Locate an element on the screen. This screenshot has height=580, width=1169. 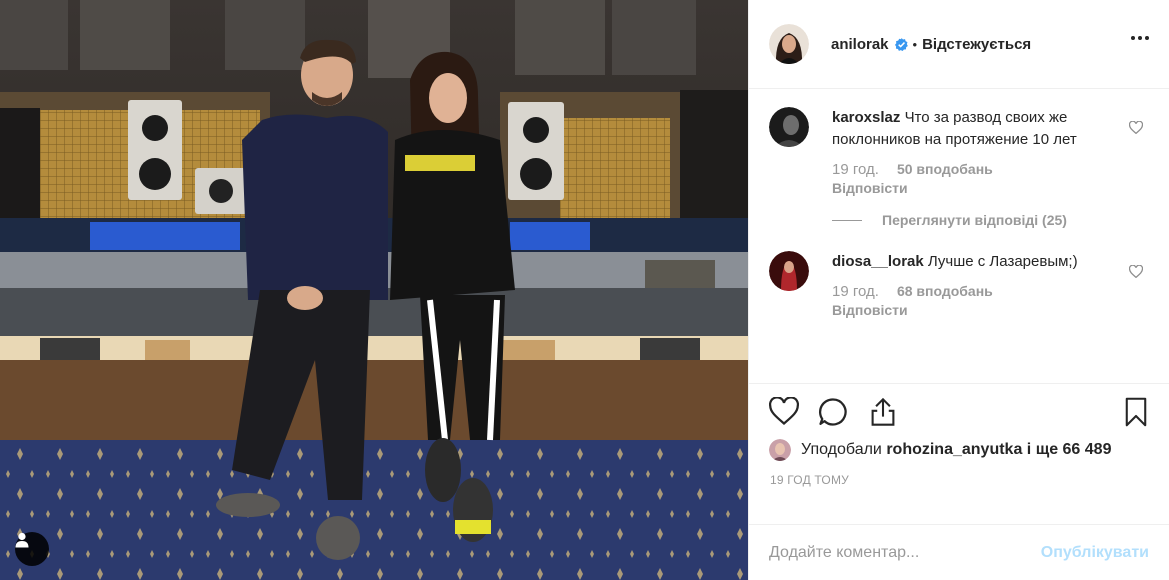
author-username: anilorak is located at coordinates (860, 44).